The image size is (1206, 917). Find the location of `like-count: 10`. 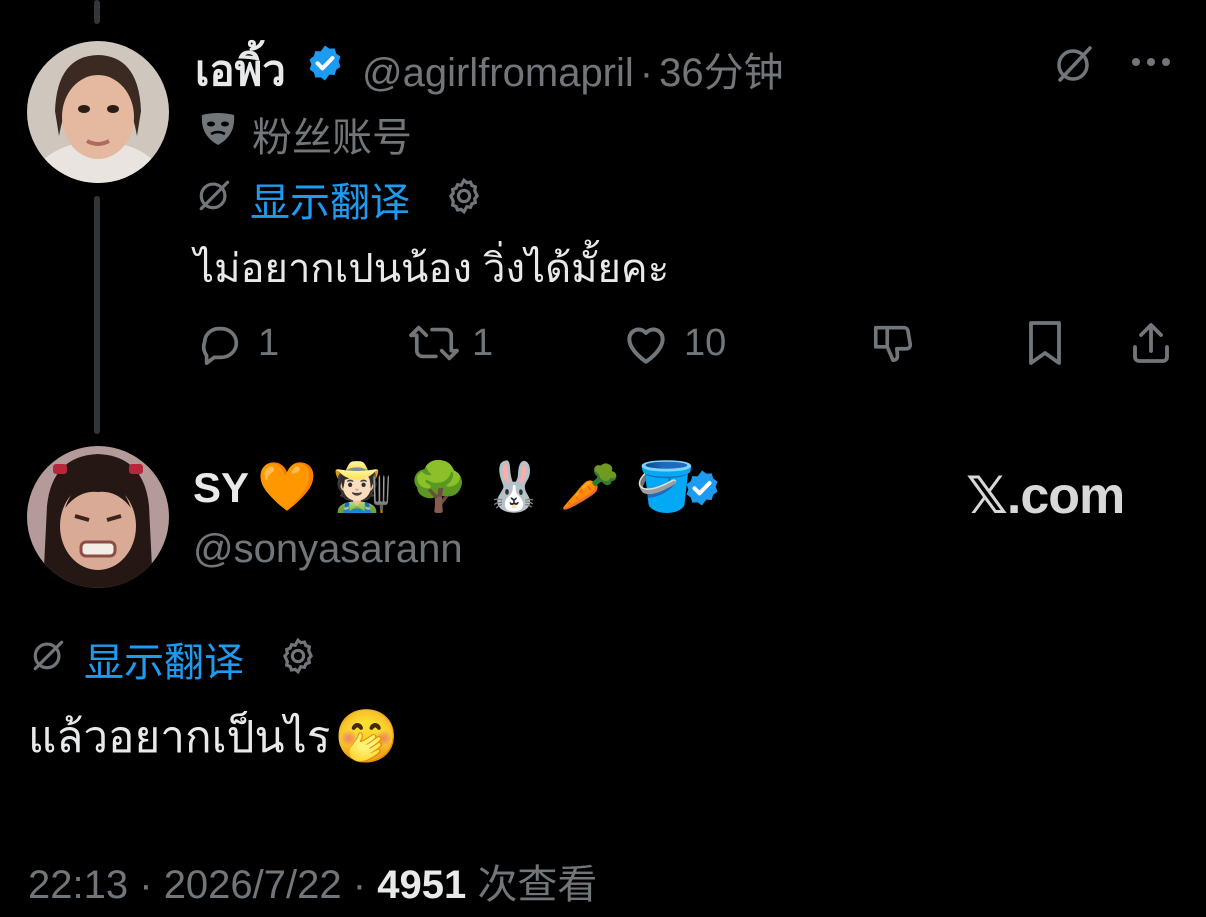

like-count: 10 is located at coordinates (705, 343).